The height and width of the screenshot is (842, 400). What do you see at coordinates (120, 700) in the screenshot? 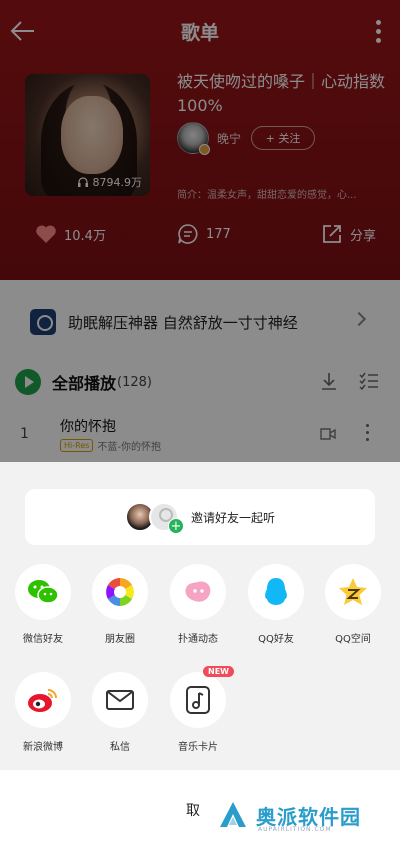
I see `mail-icon` at bounding box center [120, 700].